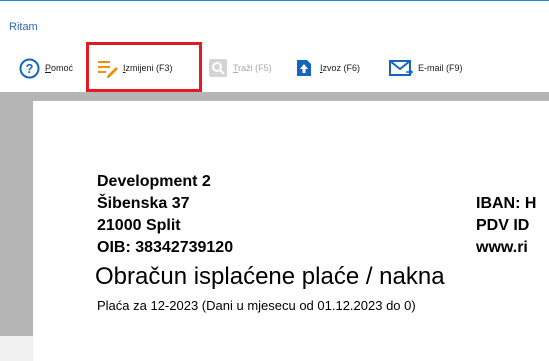  Describe the element at coordinates (218, 68) in the screenshot. I see `magnifier-icon` at that location.